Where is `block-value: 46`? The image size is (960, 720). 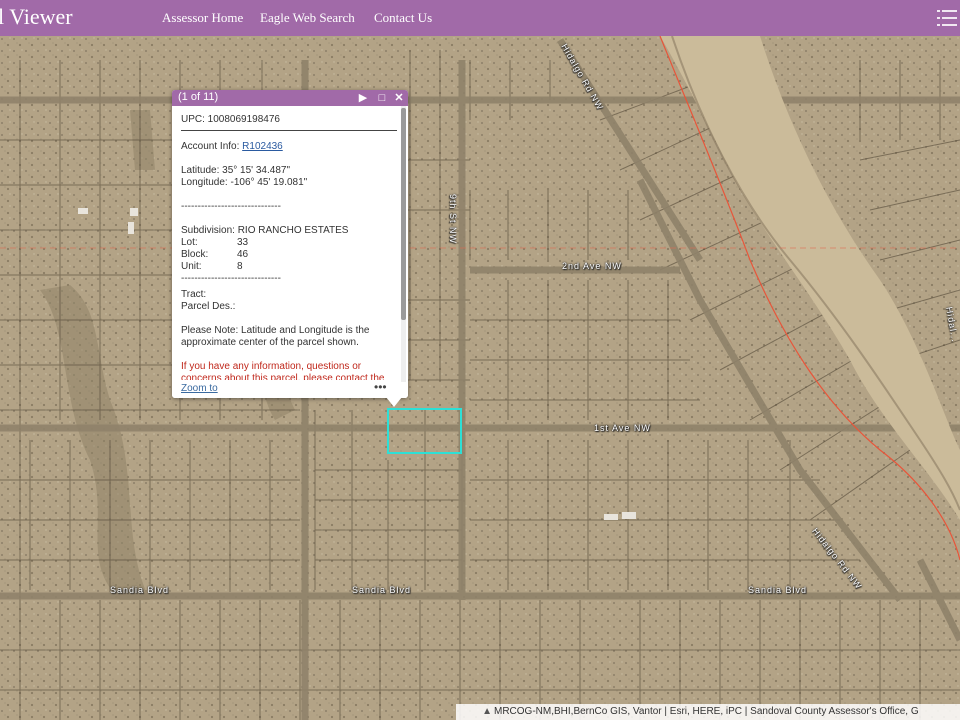
block-value: 46 is located at coordinates (243, 254).